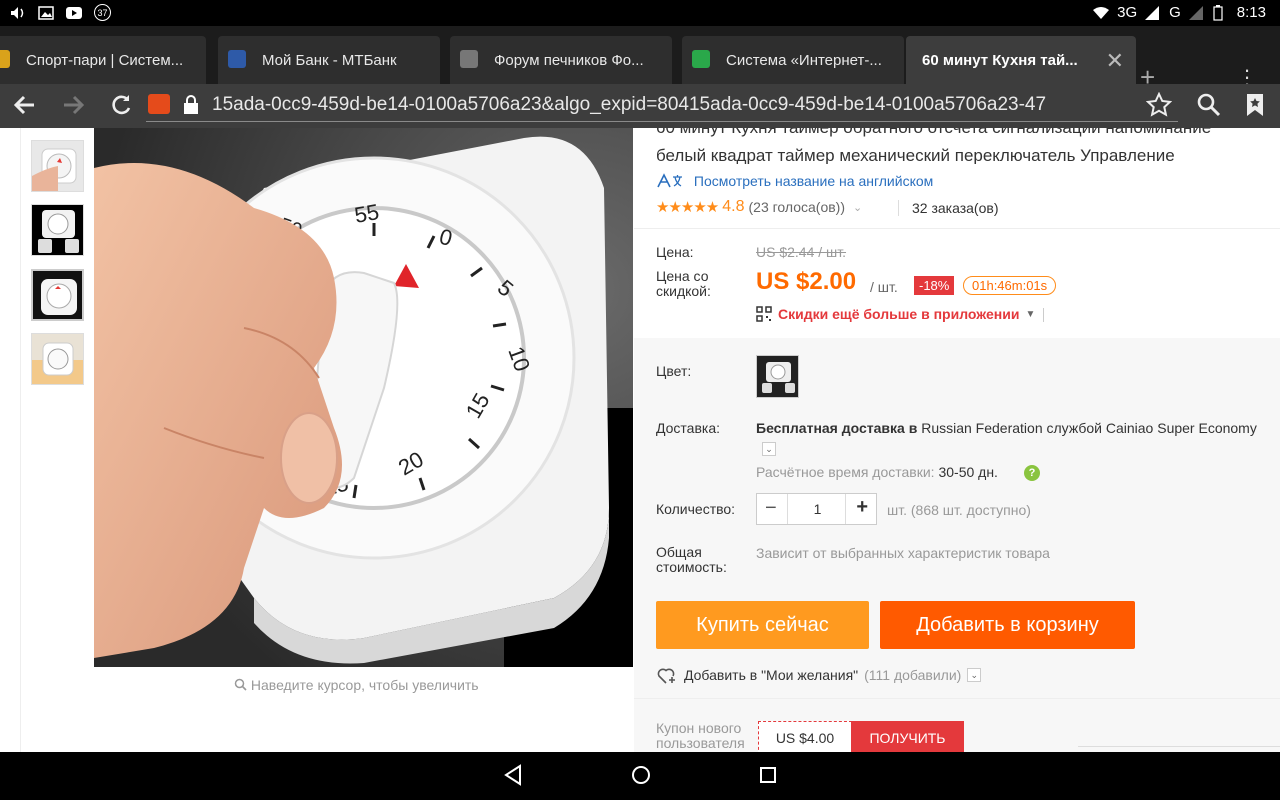 The width and height of the screenshot is (1280, 800). Describe the element at coordinates (913, 675) in the screenshot. I see `wishlist-count: (111 добавили)` at that location.